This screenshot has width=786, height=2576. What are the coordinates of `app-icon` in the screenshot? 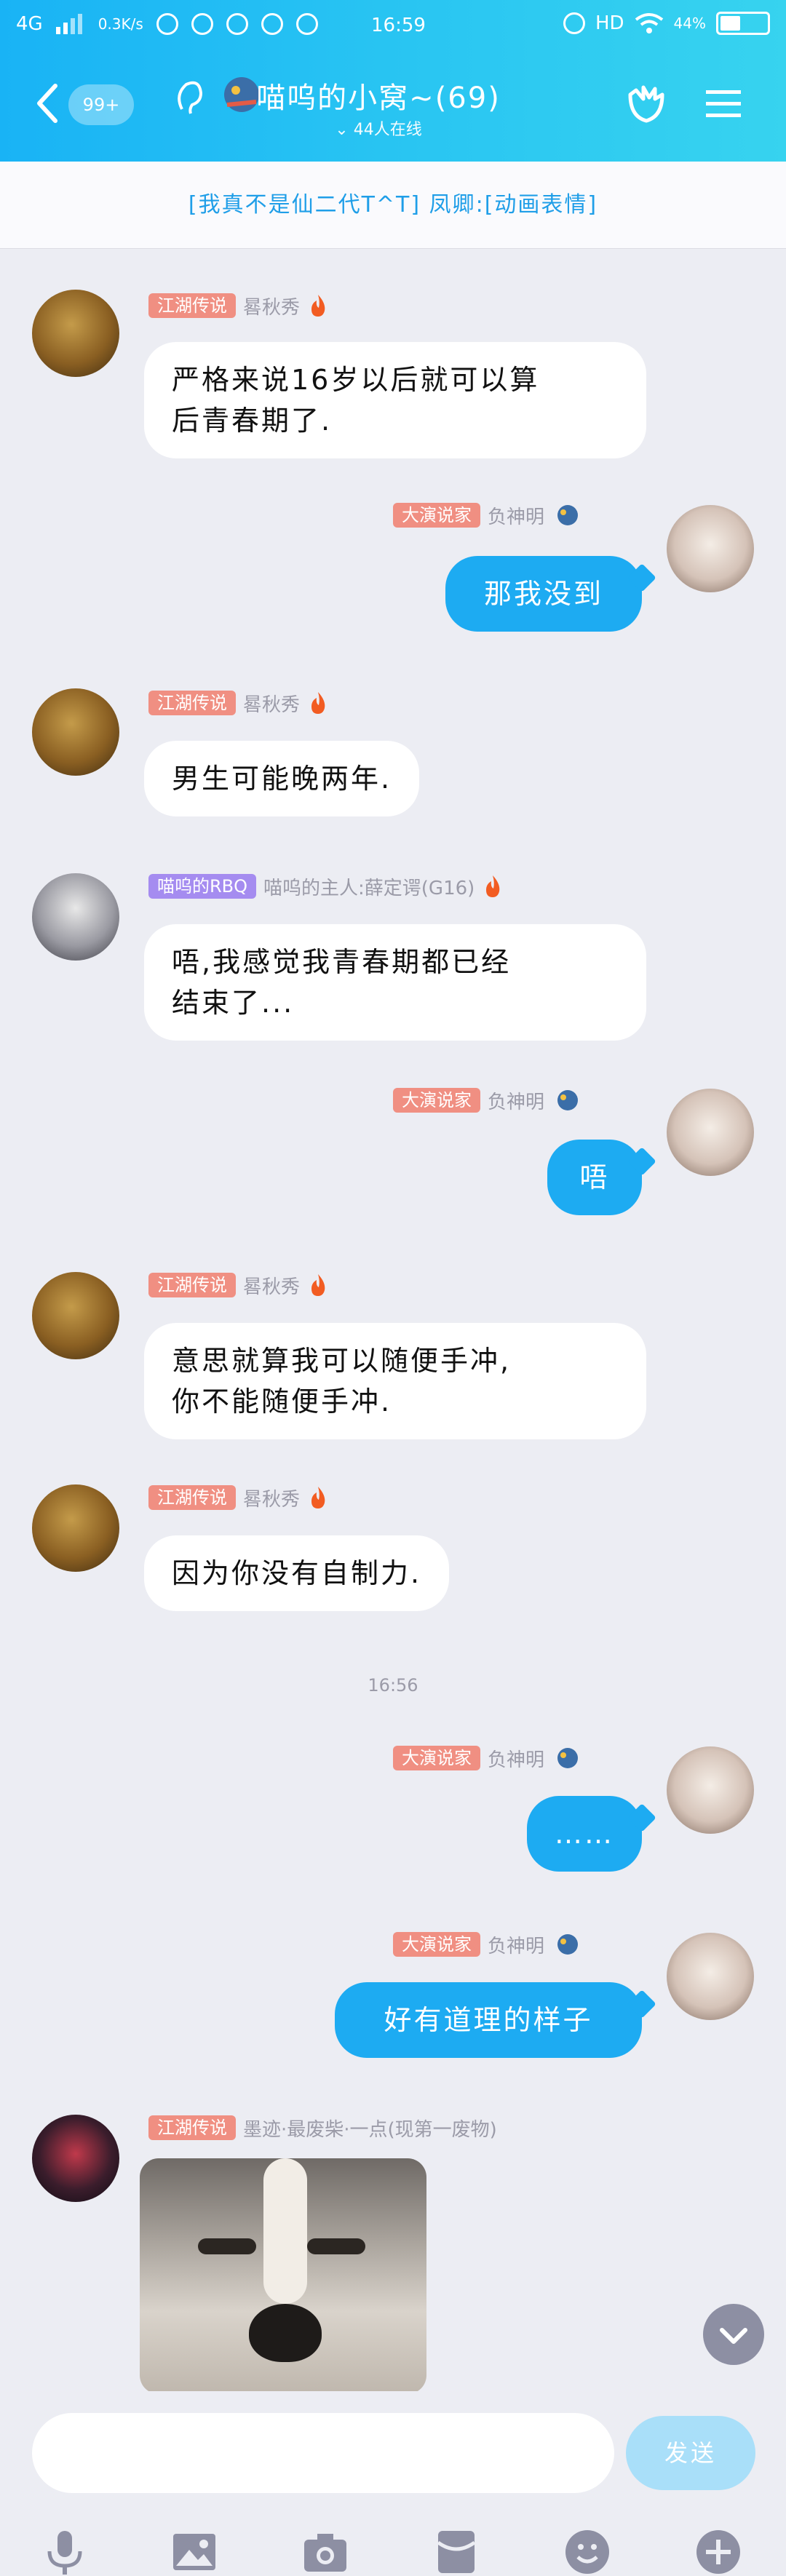 It's located at (167, 24).